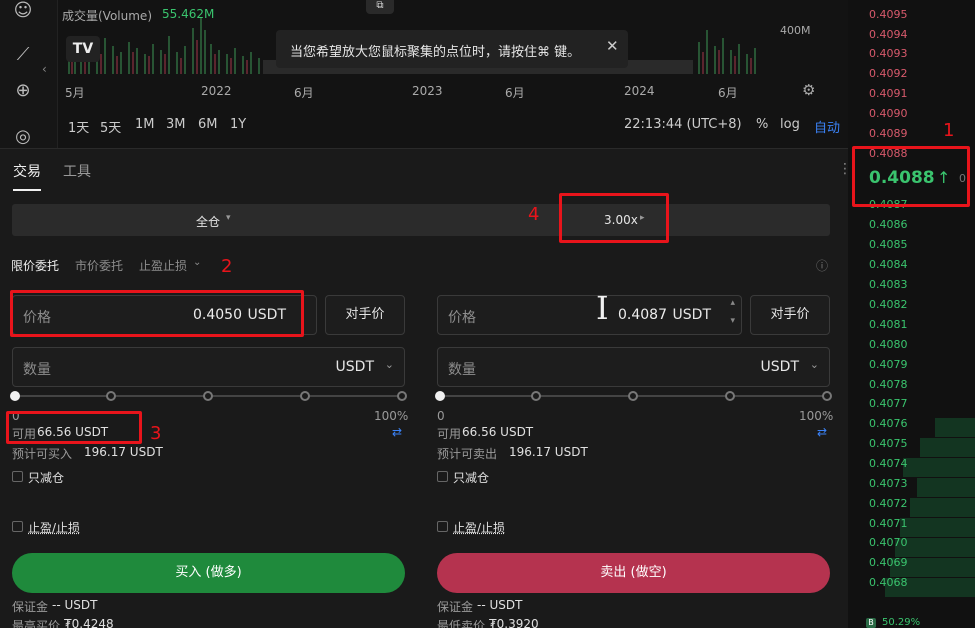 Image resolution: width=975 pixels, height=628 pixels. What do you see at coordinates (365, 315) in the screenshot?
I see `buy-counter-price-button: 对手价` at bounding box center [365, 315].